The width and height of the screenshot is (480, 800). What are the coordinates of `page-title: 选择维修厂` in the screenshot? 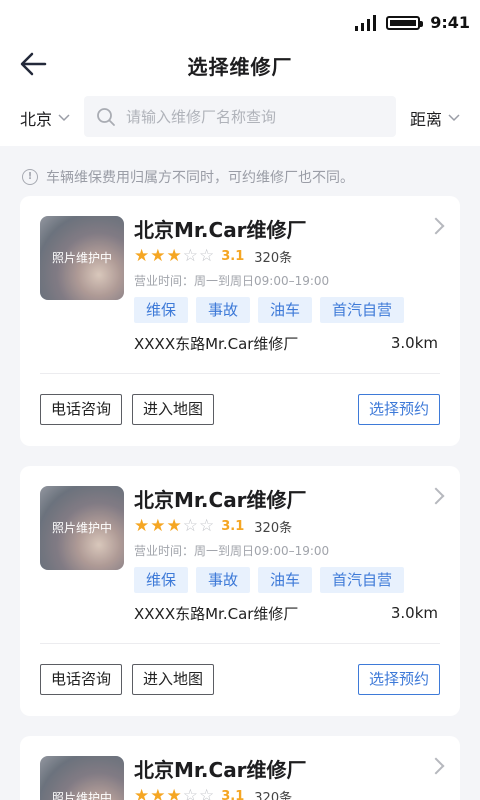 It's located at (240, 67).